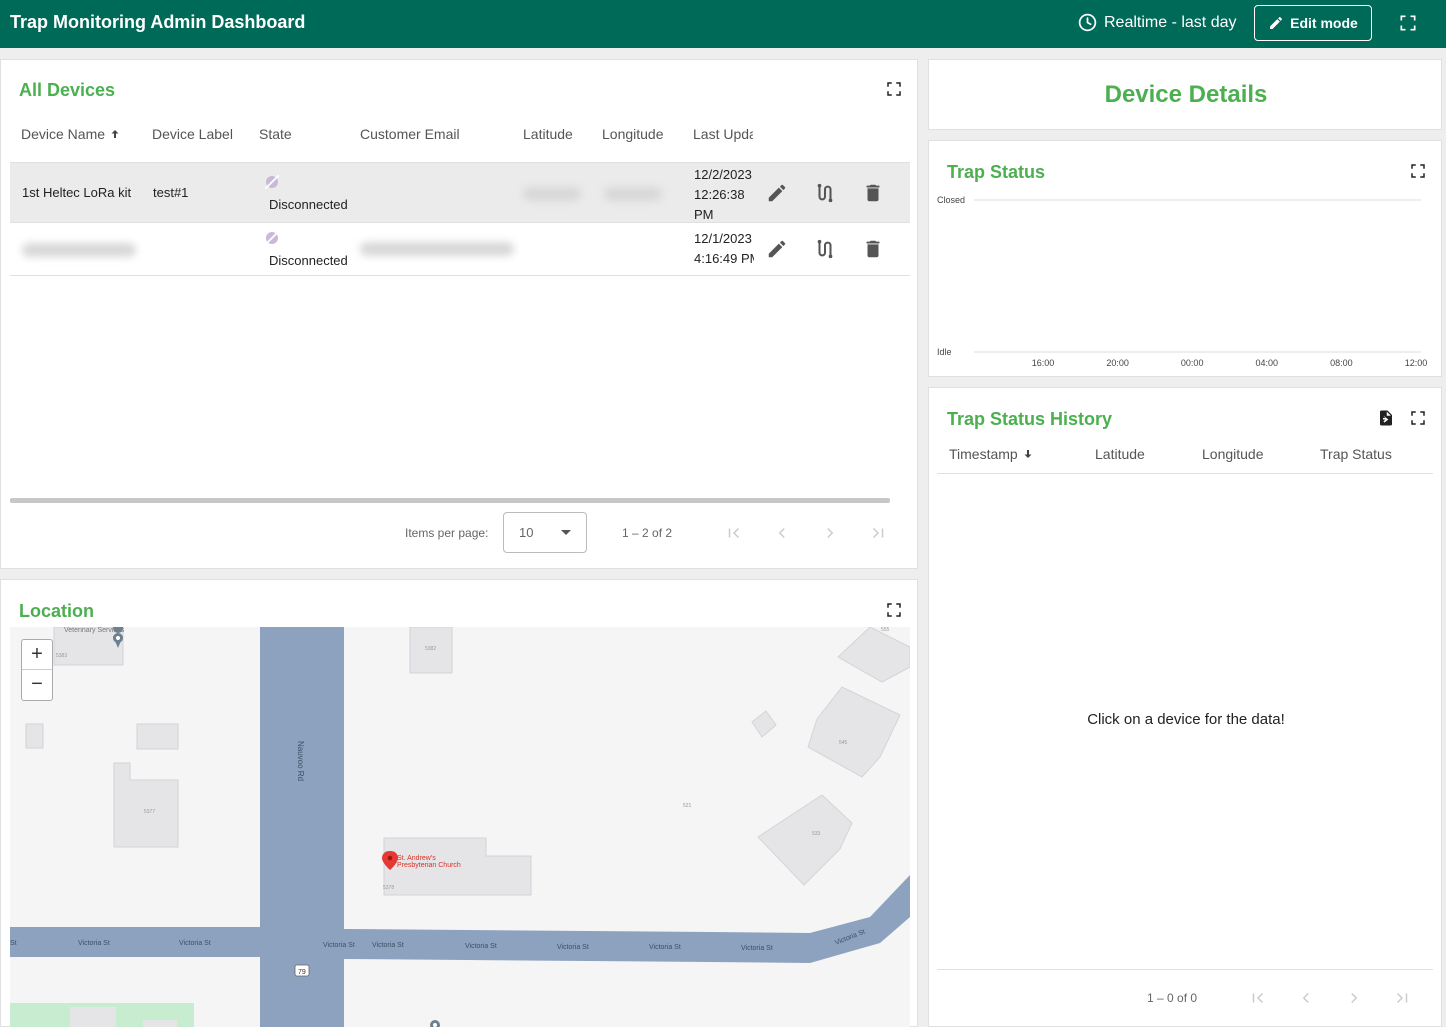 The height and width of the screenshot is (1027, 1446). I want to click on map-label: Nauvoo Rd, so click(300, 761).